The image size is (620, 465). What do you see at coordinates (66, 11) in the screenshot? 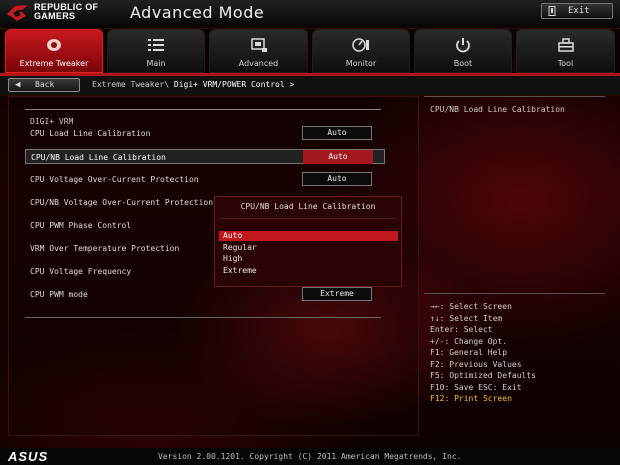
I see `brand-logo-text: REPUBLIC OF GAMERS` at bounding box center [66, 11].